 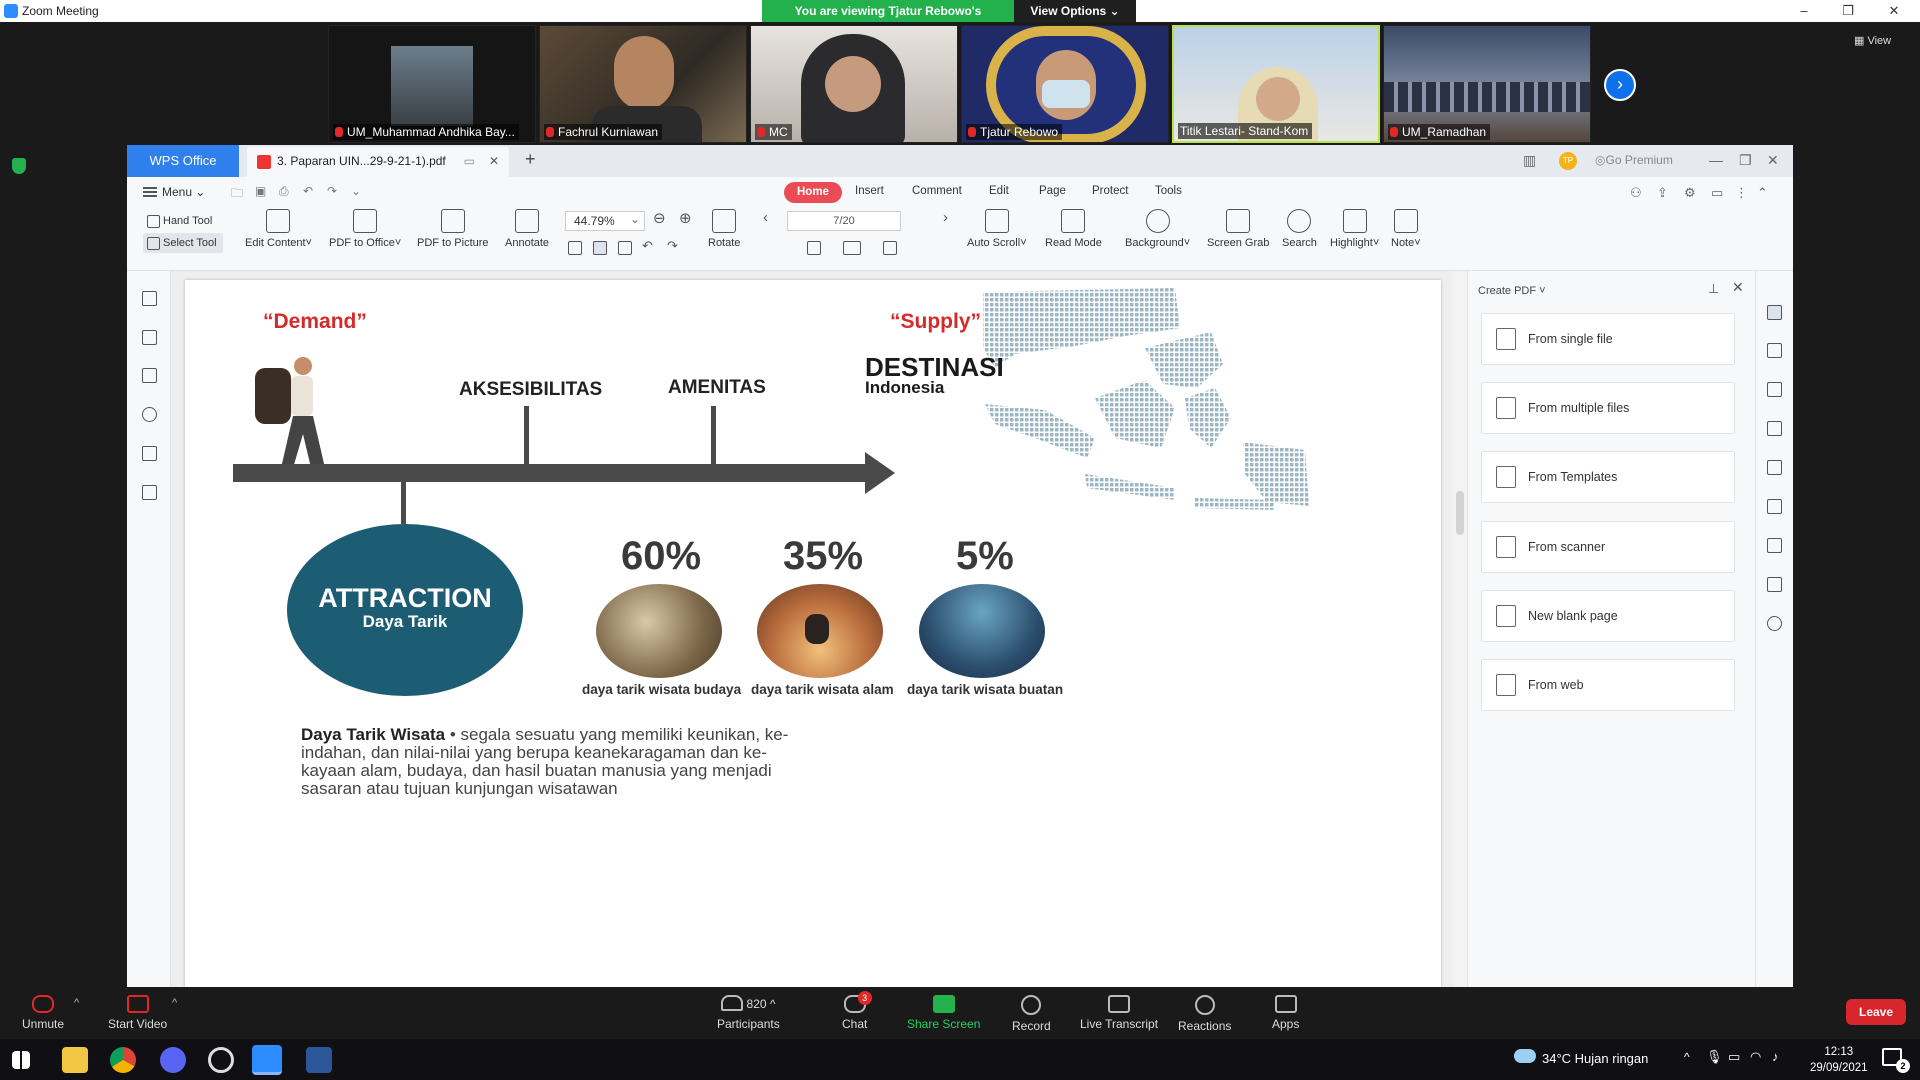 I want to click on comment-panel-icon, so click(x=149, y=375).